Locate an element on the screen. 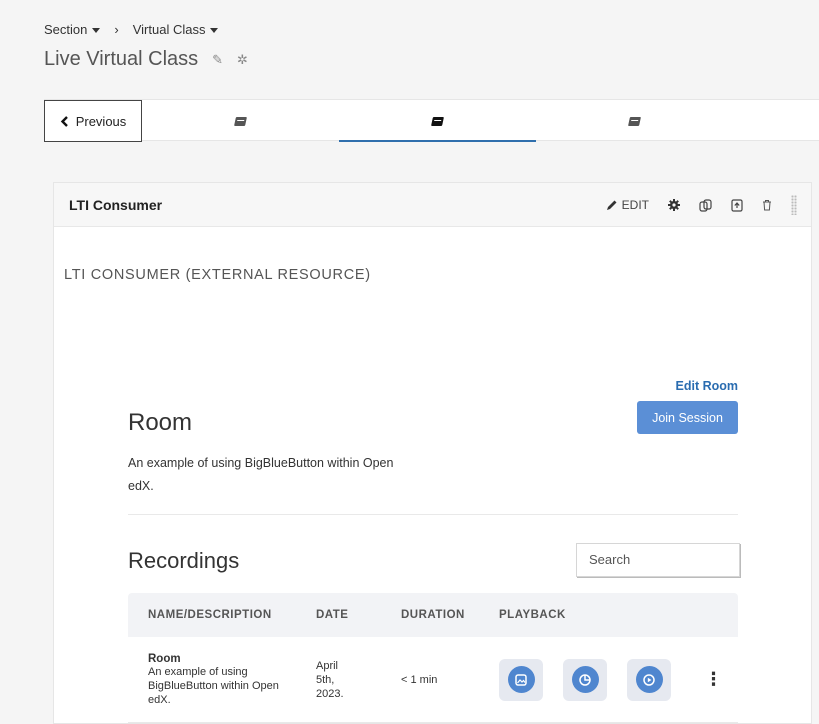 The width and height of the screenshot is (819, 724). sequence-tab-2-active is located at coordinates (437, 121).